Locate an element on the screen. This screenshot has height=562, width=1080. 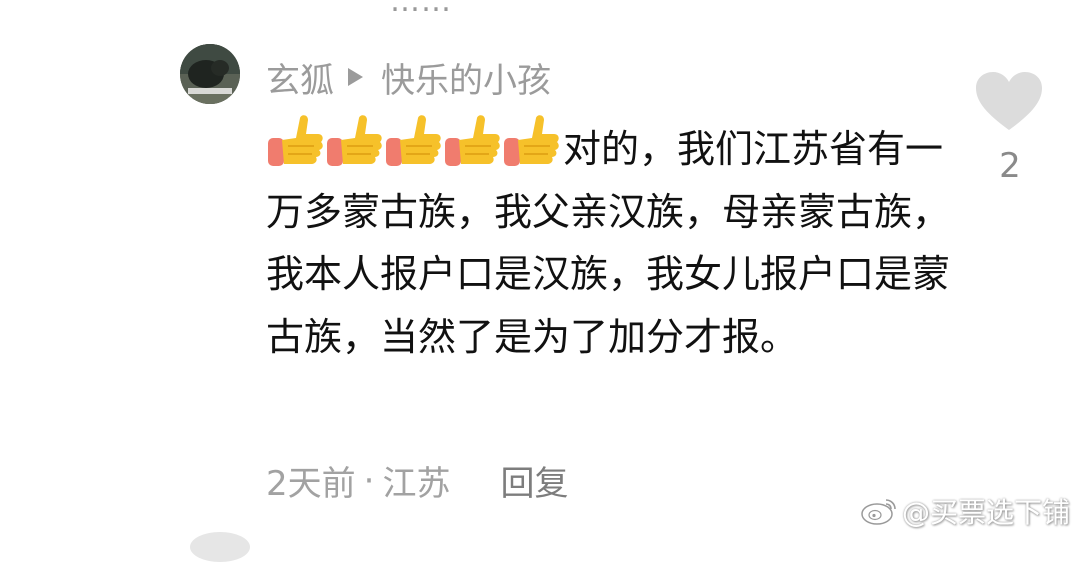
watermark-text: @买票选下铺 is located at coordinates (985, 512).